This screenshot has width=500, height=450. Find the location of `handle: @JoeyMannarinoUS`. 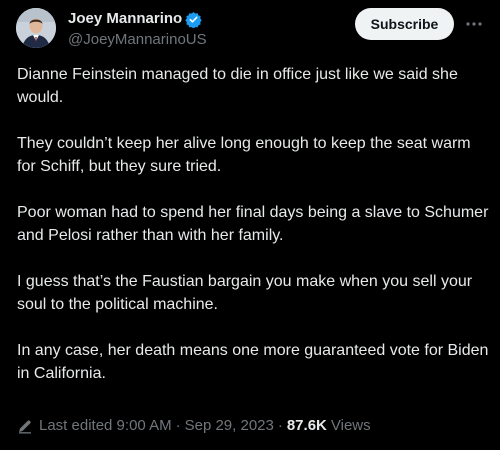

handle: @JoeyMannarinoUS is located at coordinates (137, 40).